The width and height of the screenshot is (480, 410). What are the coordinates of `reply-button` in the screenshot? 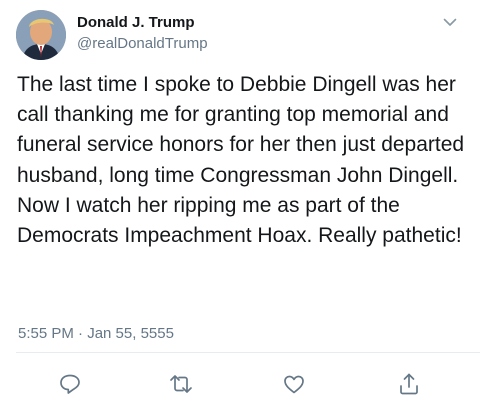 It's located at (70, 384).